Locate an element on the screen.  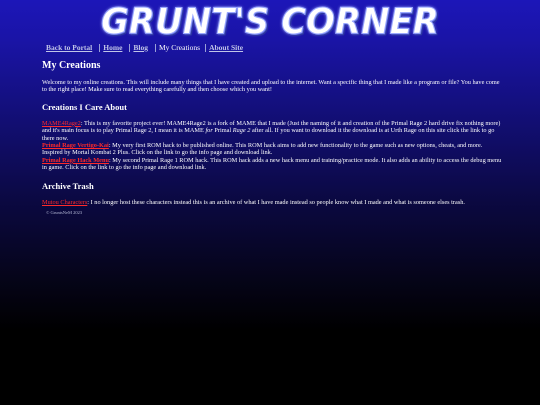
hack-menu-link: Primal Rage Hack Menu is located at coordinates (75, 160).